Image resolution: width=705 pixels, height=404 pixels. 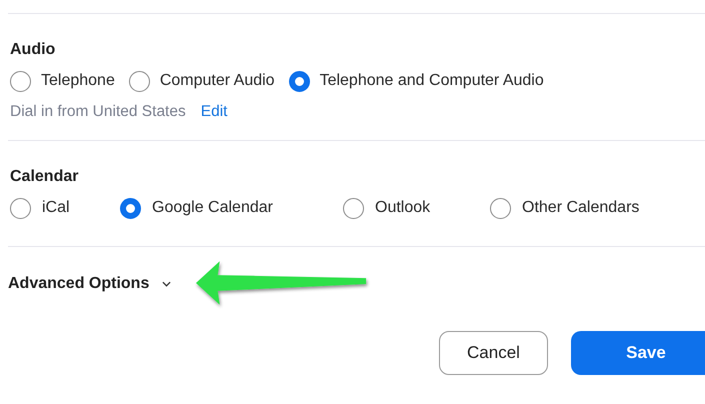 I want to click on edit-link: Edit, so click(x=214, y=112).